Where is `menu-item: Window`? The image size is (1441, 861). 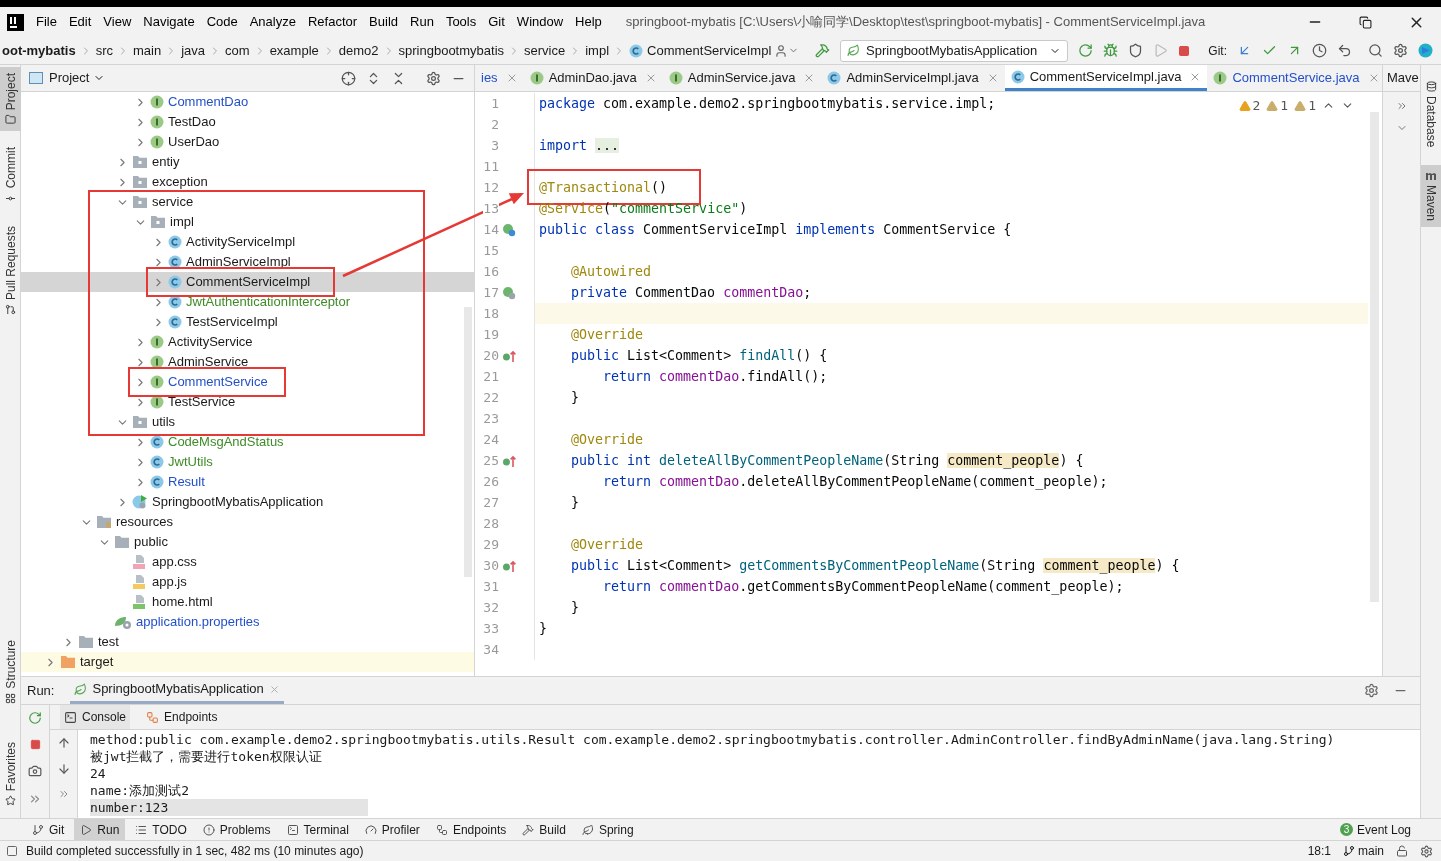
menu-item: Window is located at coordinates (540, 22).